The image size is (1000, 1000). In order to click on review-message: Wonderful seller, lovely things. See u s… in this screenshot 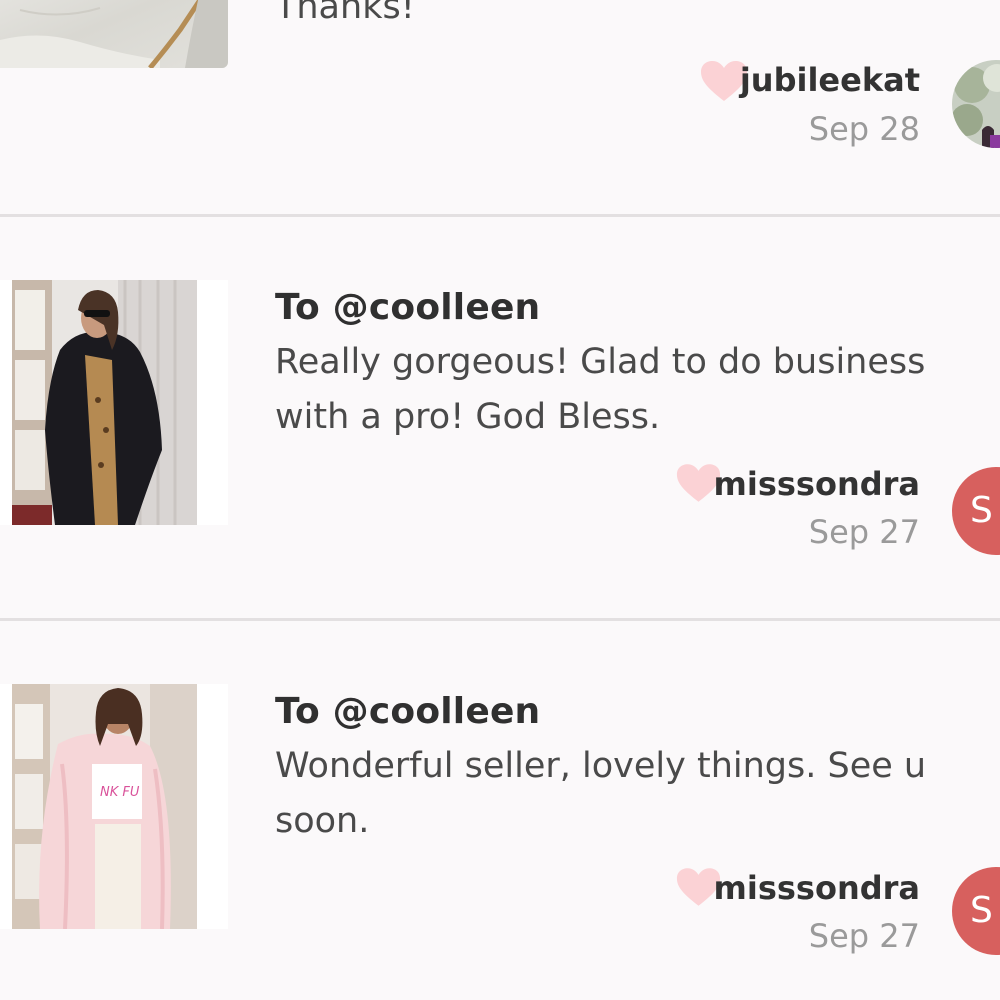, I will do `click(601, 793)`.